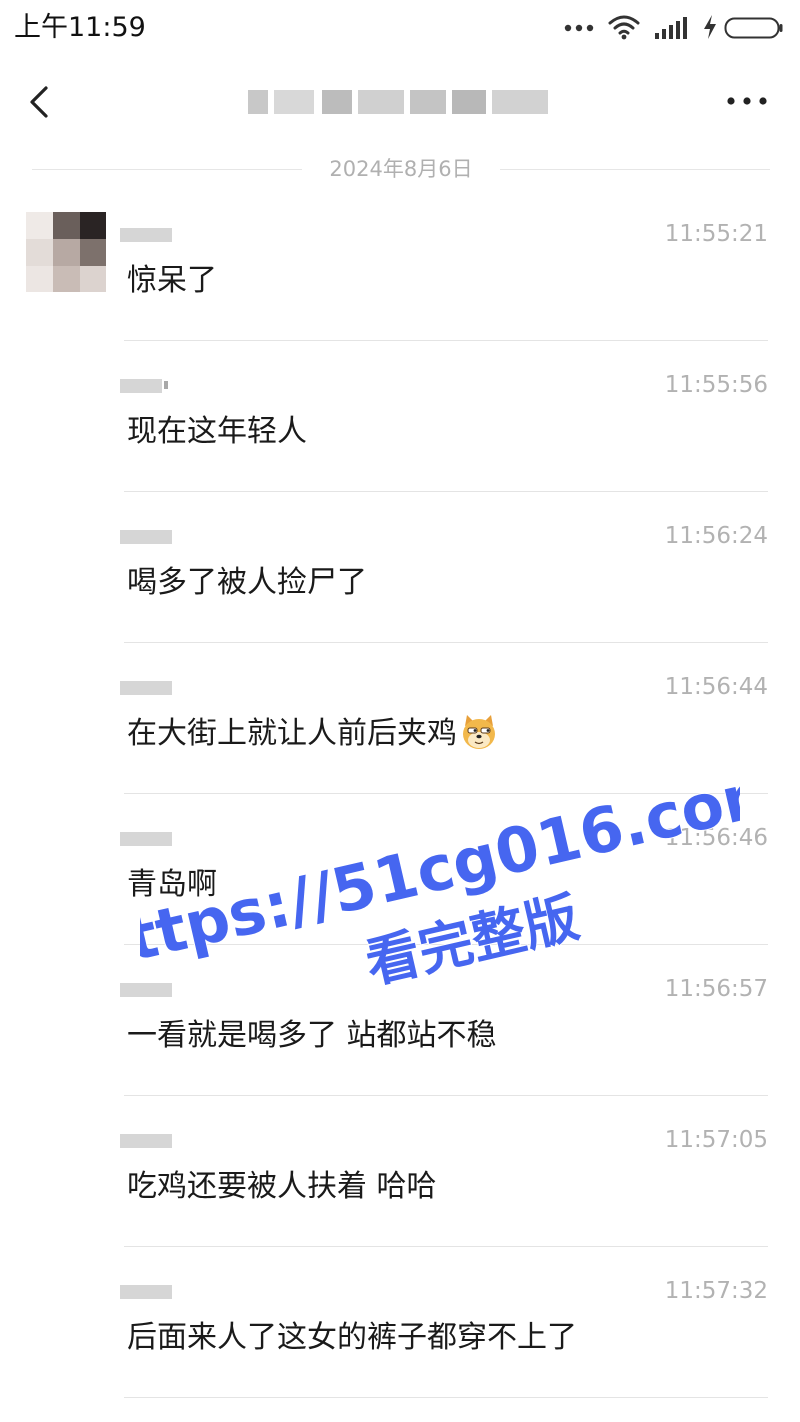 Image resolution: width=800 pixels, height=1422 pixels. What do you see at coordinates (710, 27) in the screenshot?
I see `charging-bolt-icon` at bounding box center [710, 27].